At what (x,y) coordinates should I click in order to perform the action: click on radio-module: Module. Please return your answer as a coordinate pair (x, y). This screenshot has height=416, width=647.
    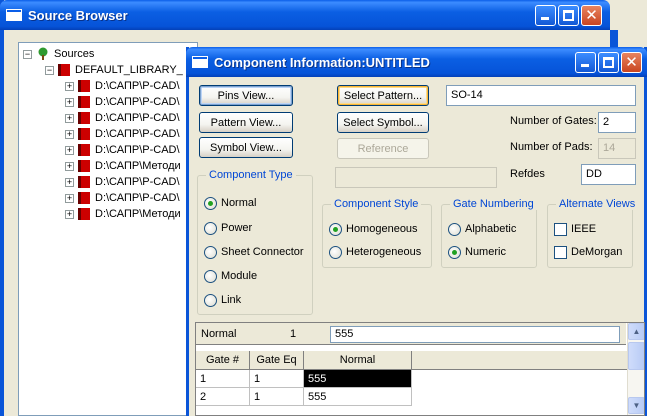
    Looking at the image, I should click on (230, 276).